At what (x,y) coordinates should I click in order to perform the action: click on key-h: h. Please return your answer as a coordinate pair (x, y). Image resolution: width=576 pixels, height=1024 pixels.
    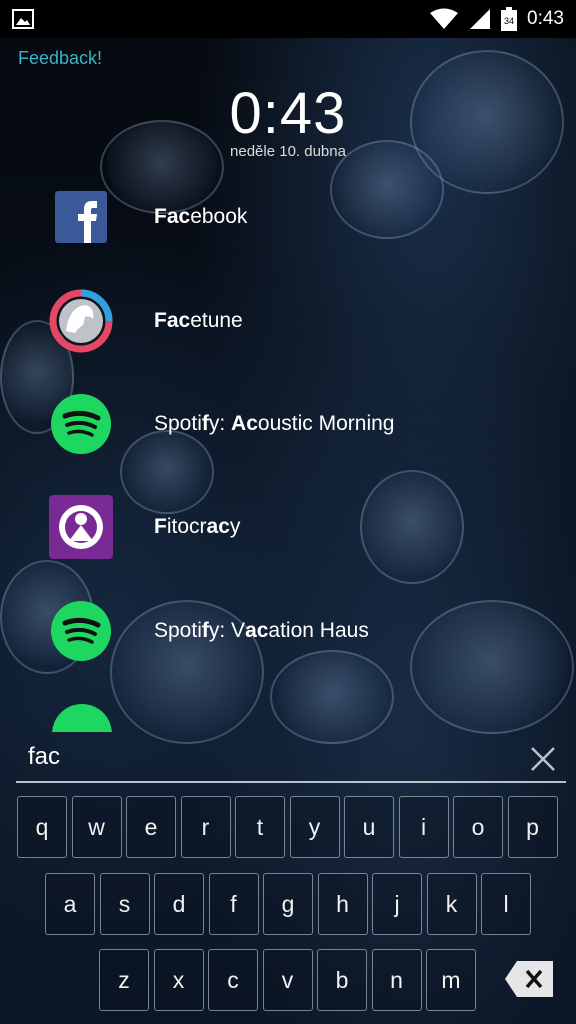
    Looking at the image, I should click on (342, 904).